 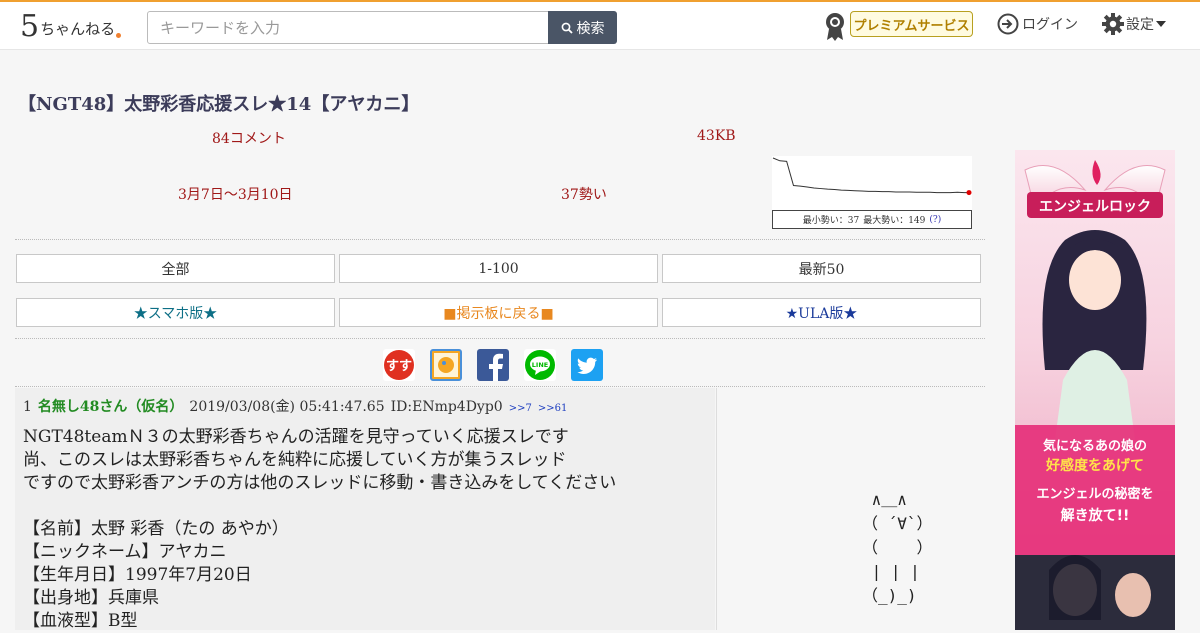 What do you see at coordinates (821, 268) in the screenshot?
I see `nav-latest50-button: 最新50` at bounding box center [821, 268].